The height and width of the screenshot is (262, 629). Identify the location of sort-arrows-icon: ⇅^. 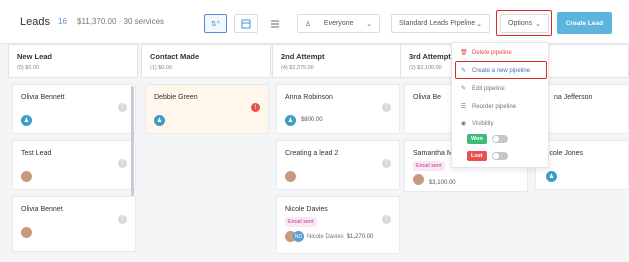
(215, 24).